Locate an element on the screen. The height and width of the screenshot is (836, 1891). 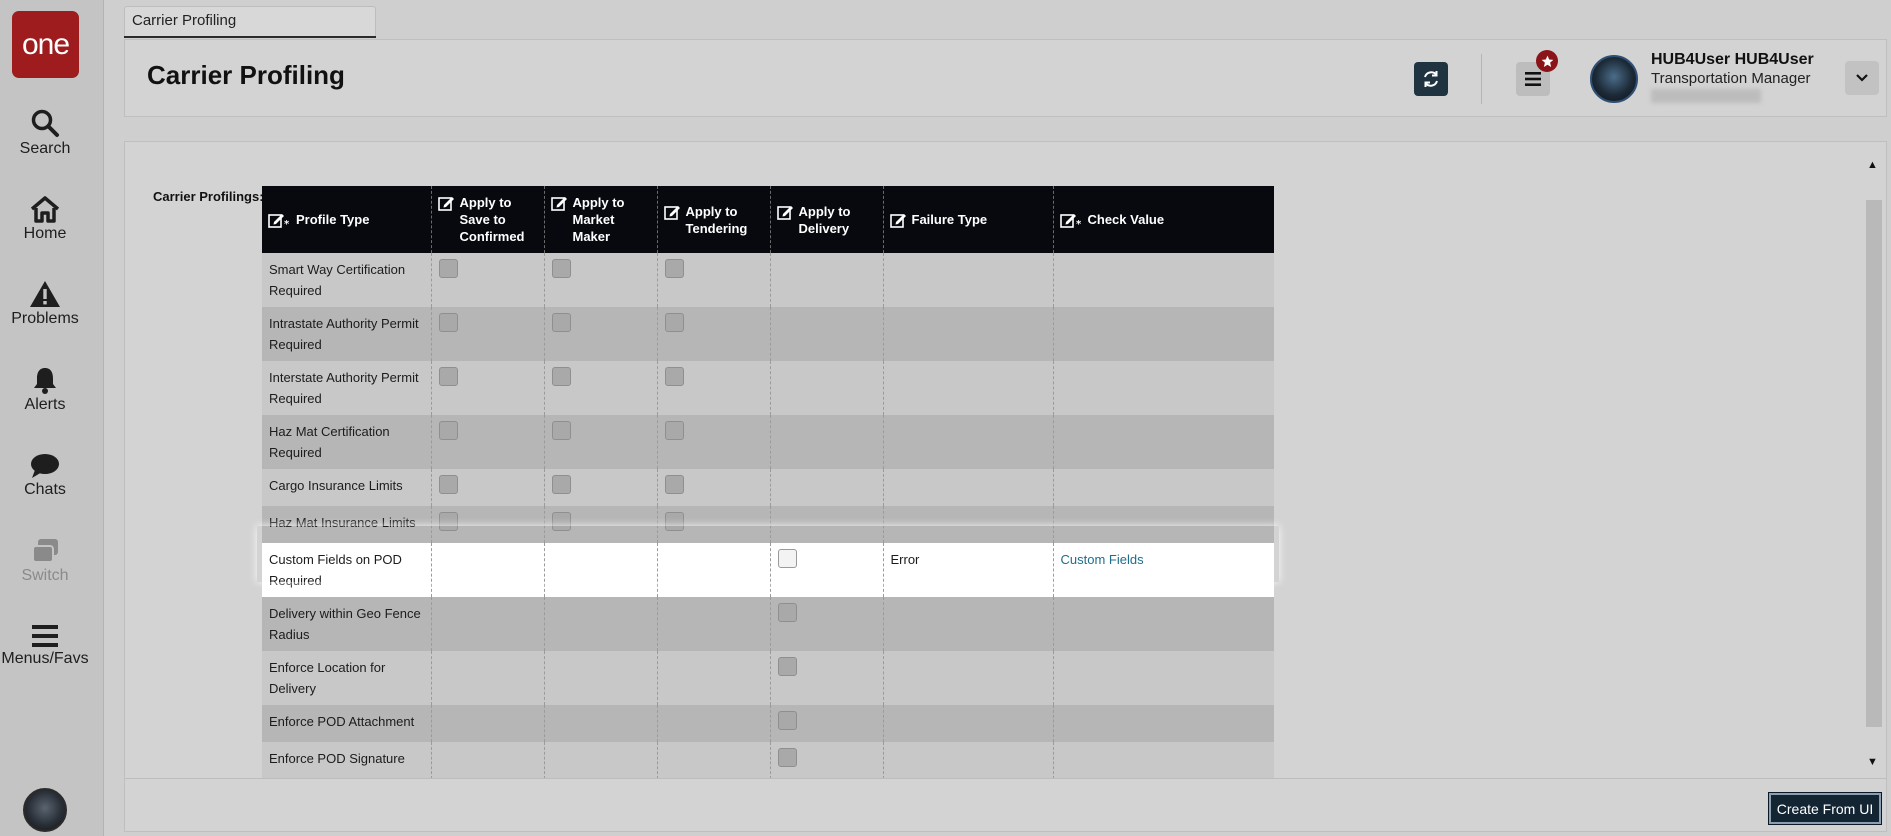
nav-switch: Switch is located at coordinates (45, 561).